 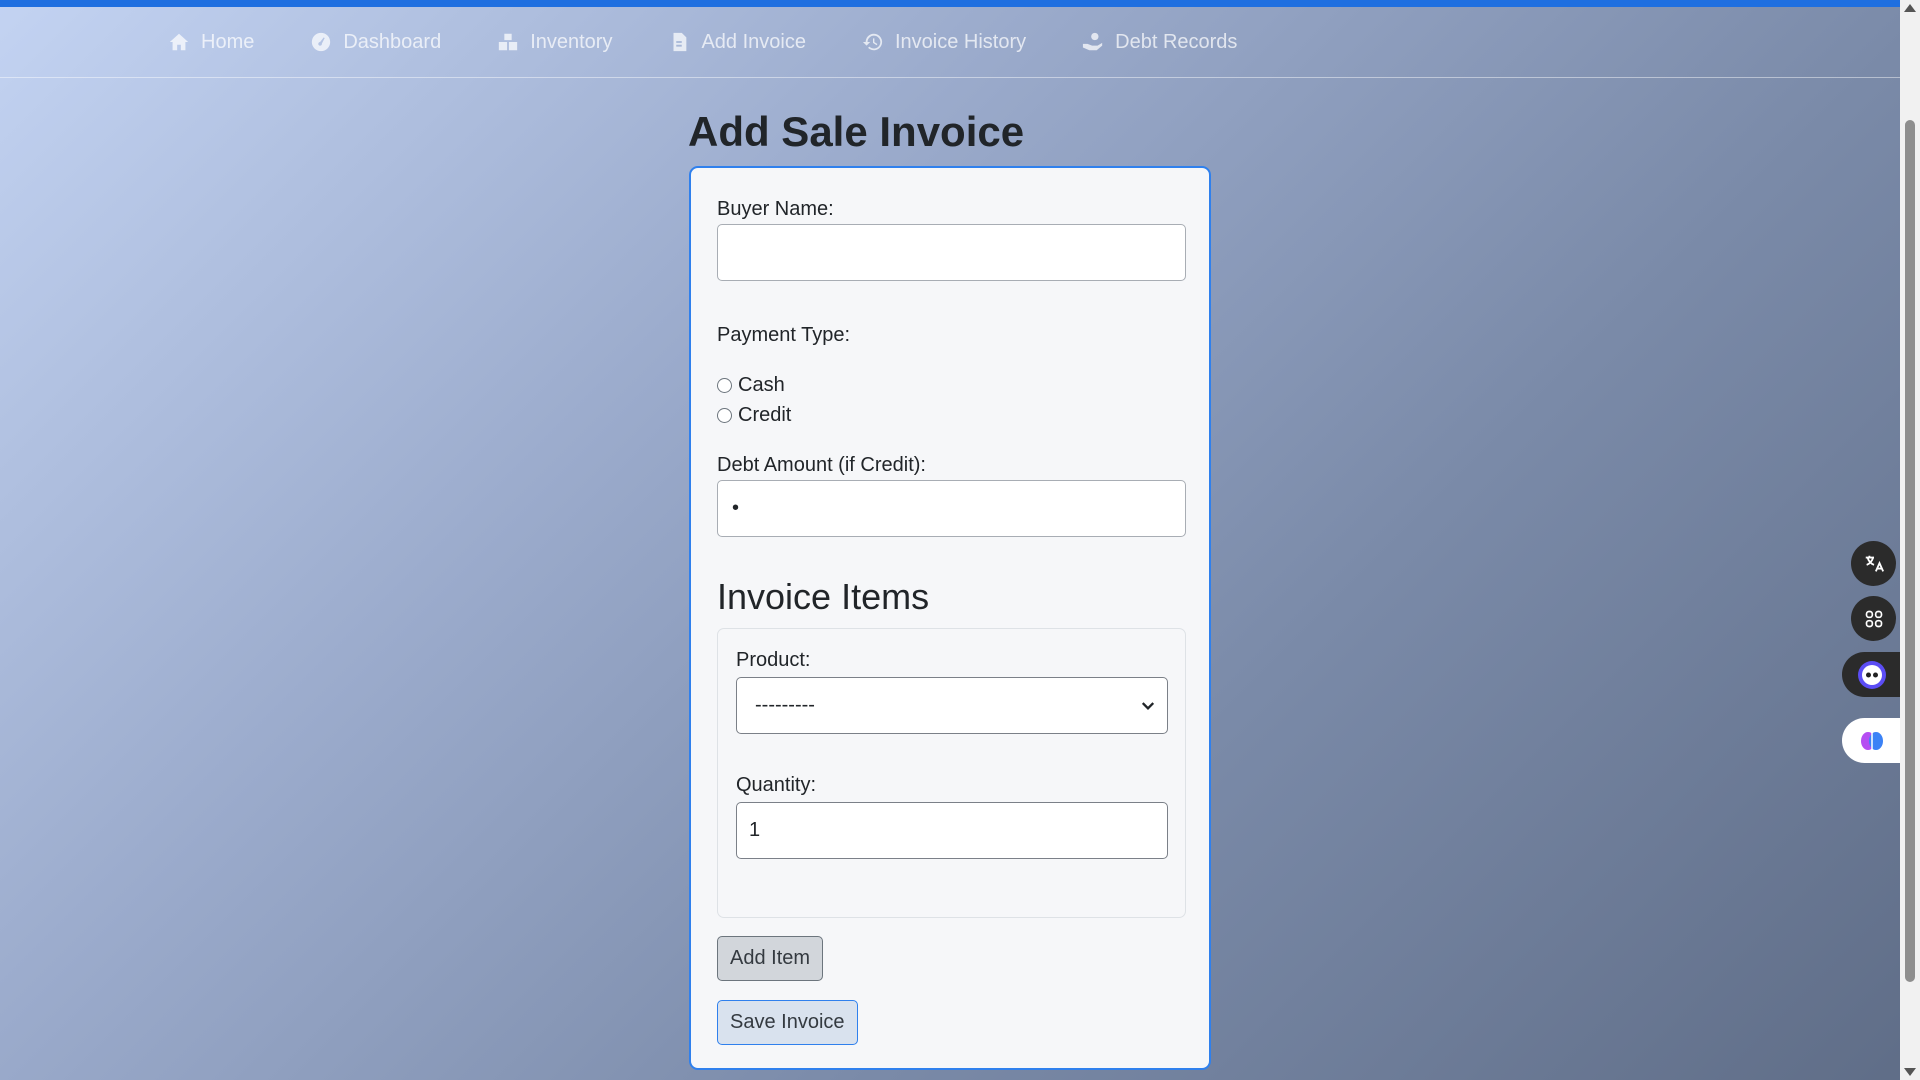 What do you see at coordinates (761, 385) in the screenshot?
I see `cash-radio-label: Cash` at bounding box center [761, 385].